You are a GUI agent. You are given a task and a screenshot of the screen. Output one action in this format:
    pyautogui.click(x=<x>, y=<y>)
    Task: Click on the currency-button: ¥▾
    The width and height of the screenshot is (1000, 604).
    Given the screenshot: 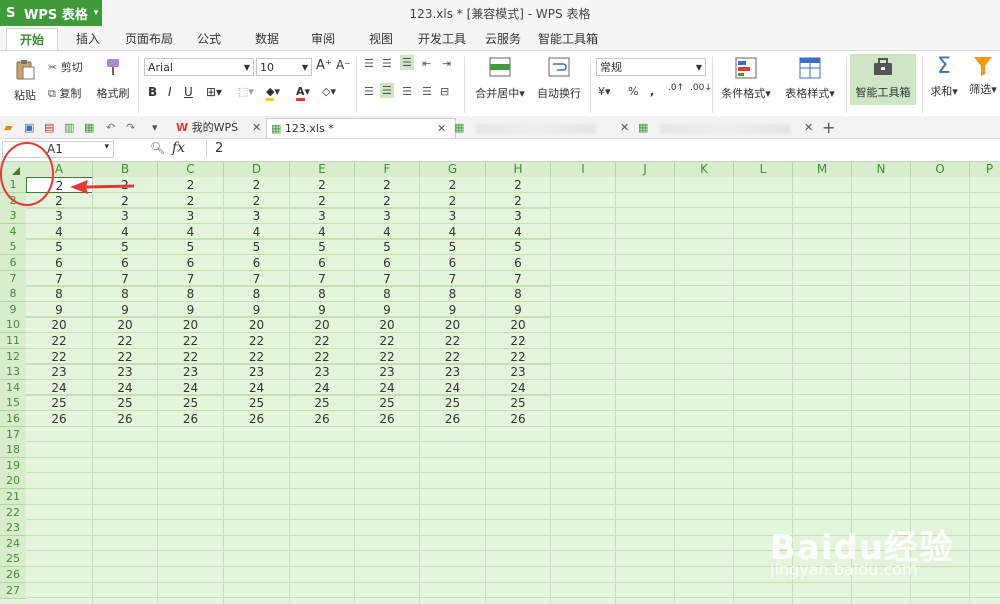 What is the action you would take?
    pyautogui.click(x=604, y=91)
    